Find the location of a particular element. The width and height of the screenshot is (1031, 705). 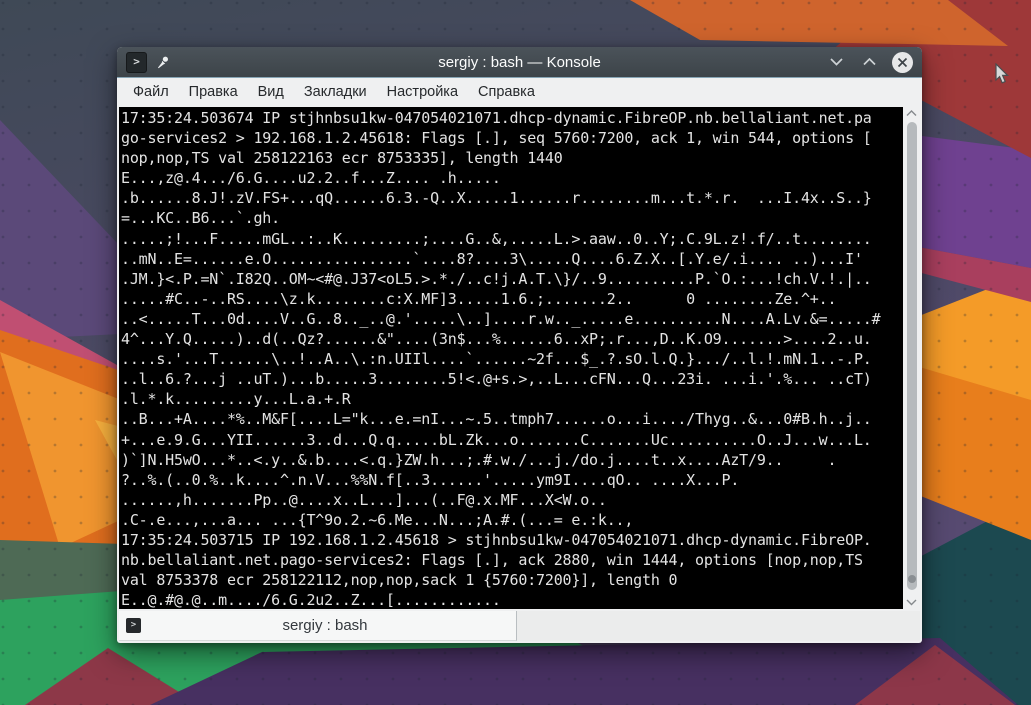

close-icon is located at coordinates (902, 62).